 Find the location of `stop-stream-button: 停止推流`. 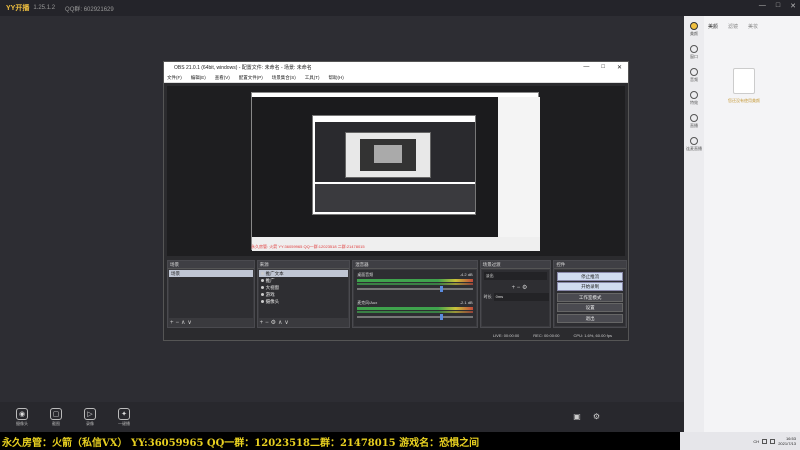

stop-stream-button: 停止推流 is located at coordinates (590, 276).